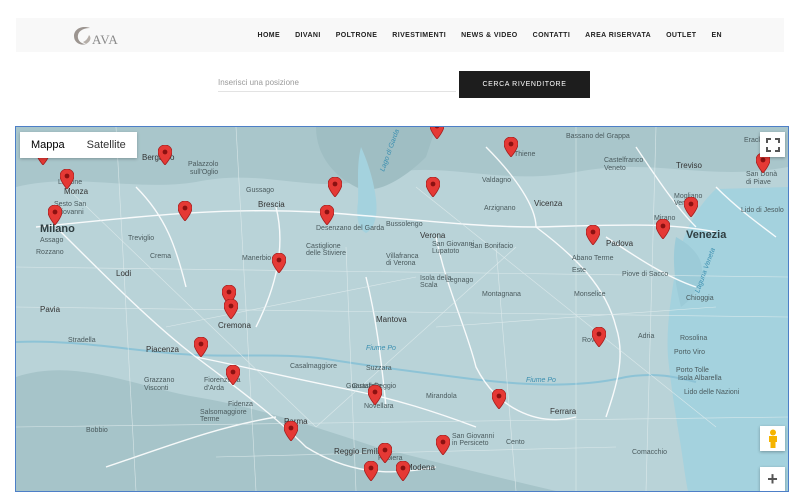 Image resolution: width=800 pixels, height=497 pixels. What do you see at coordinates (497, 180) in the screenshot?
I see `map-place-label: Valdagno` at bounding box center [497, 180].